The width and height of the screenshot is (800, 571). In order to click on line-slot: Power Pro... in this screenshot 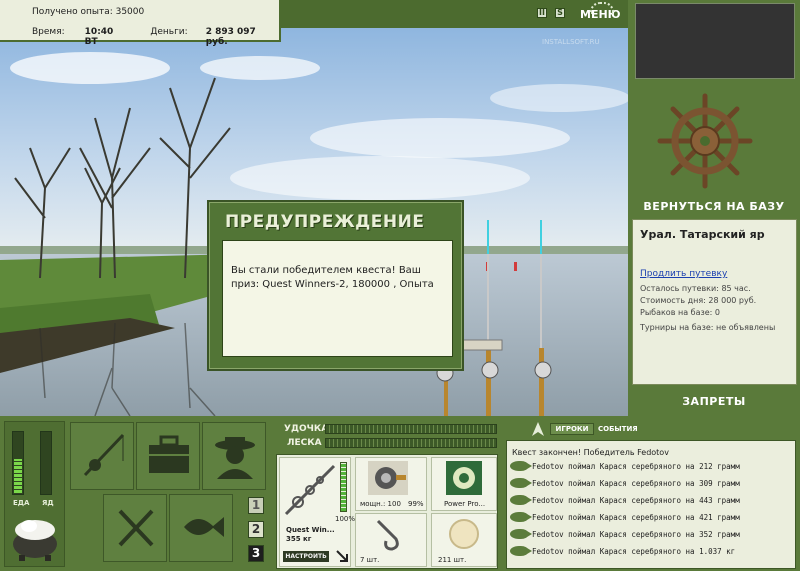, I will do `click(464, 484)`.